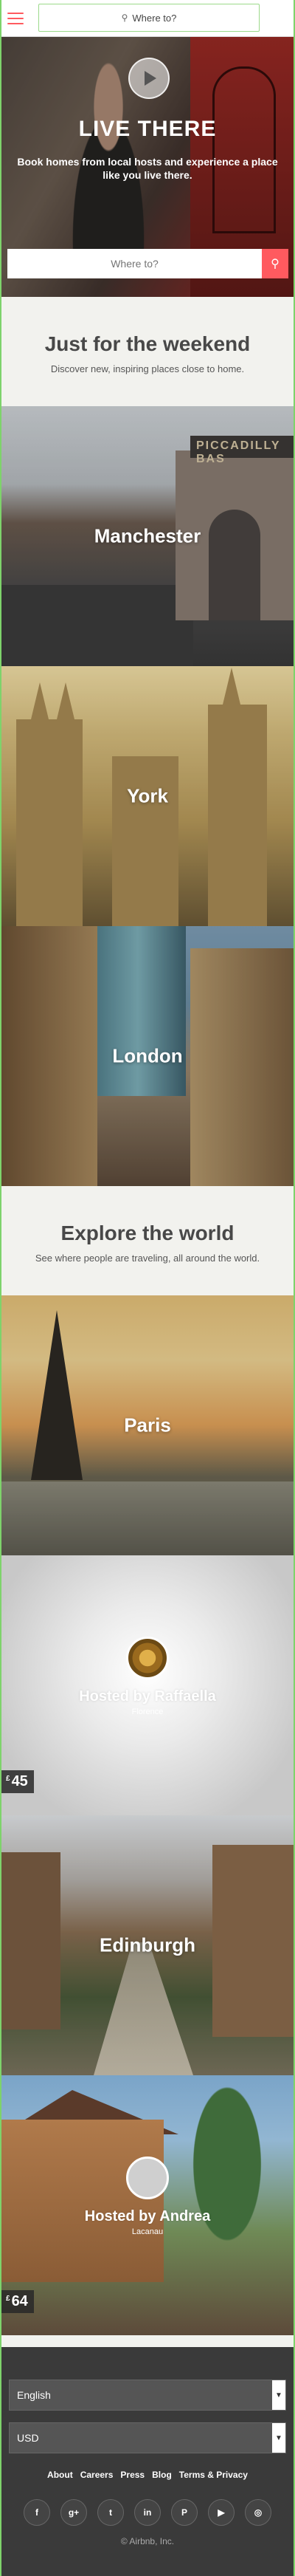  What do you see at coordinates (147, 2205) in the screenshot?
I see `listing-tile-andrea: Hosted by Andrea Lacanau £ 64` at bounding box center [147, 2205].